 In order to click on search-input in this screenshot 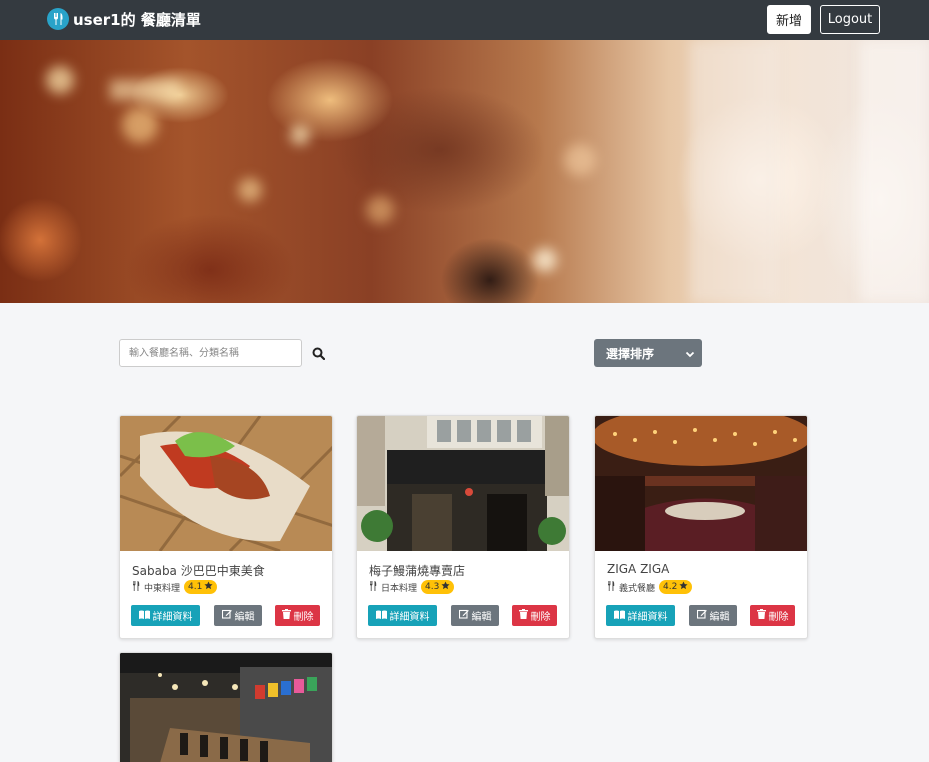, I will do `click(210, 353)`.